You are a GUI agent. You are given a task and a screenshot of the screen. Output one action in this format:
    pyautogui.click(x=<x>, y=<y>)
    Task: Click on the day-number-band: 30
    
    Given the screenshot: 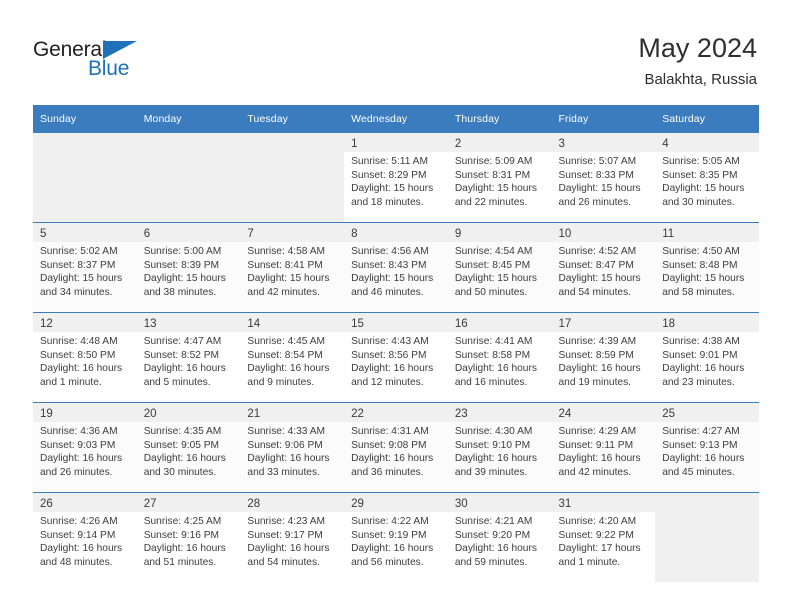 What is the action you would take?
    pyautogui.click(x=499, y=502)
    